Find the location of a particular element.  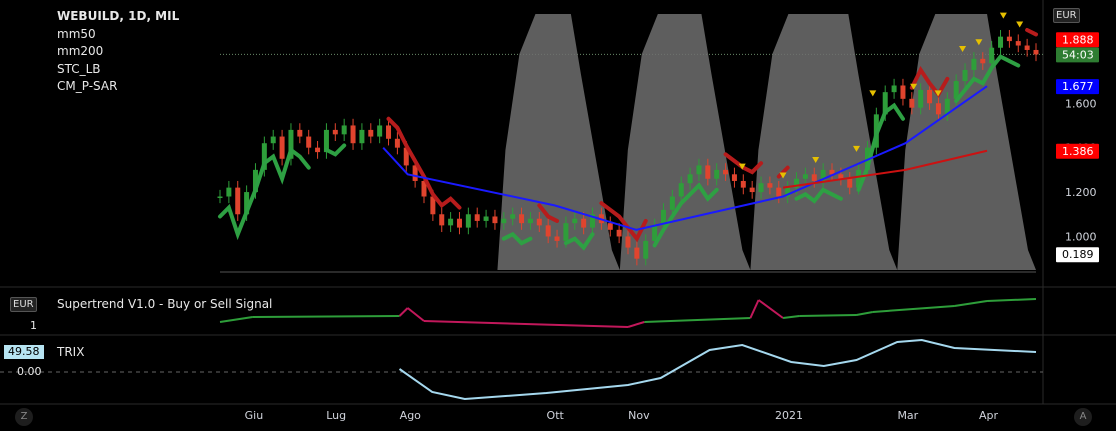

legend-mm200: mm200 is located at coordinates (118, 52).